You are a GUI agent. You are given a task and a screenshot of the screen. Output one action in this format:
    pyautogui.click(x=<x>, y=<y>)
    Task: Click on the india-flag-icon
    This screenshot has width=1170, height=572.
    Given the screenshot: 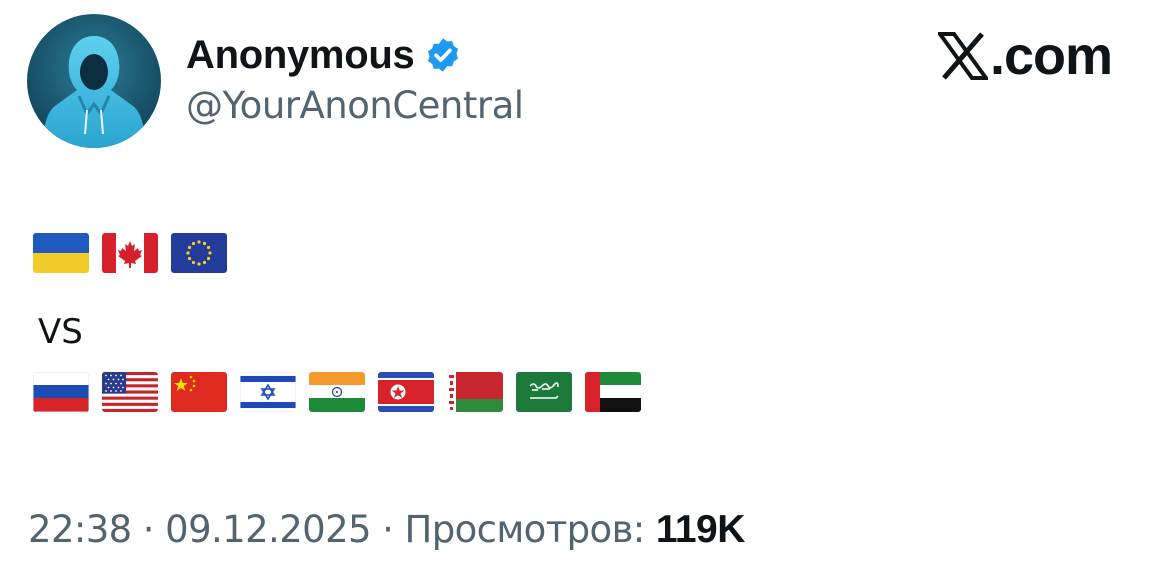 What is the action you would take?
    pyautogui.click(x=337, y=392)
    